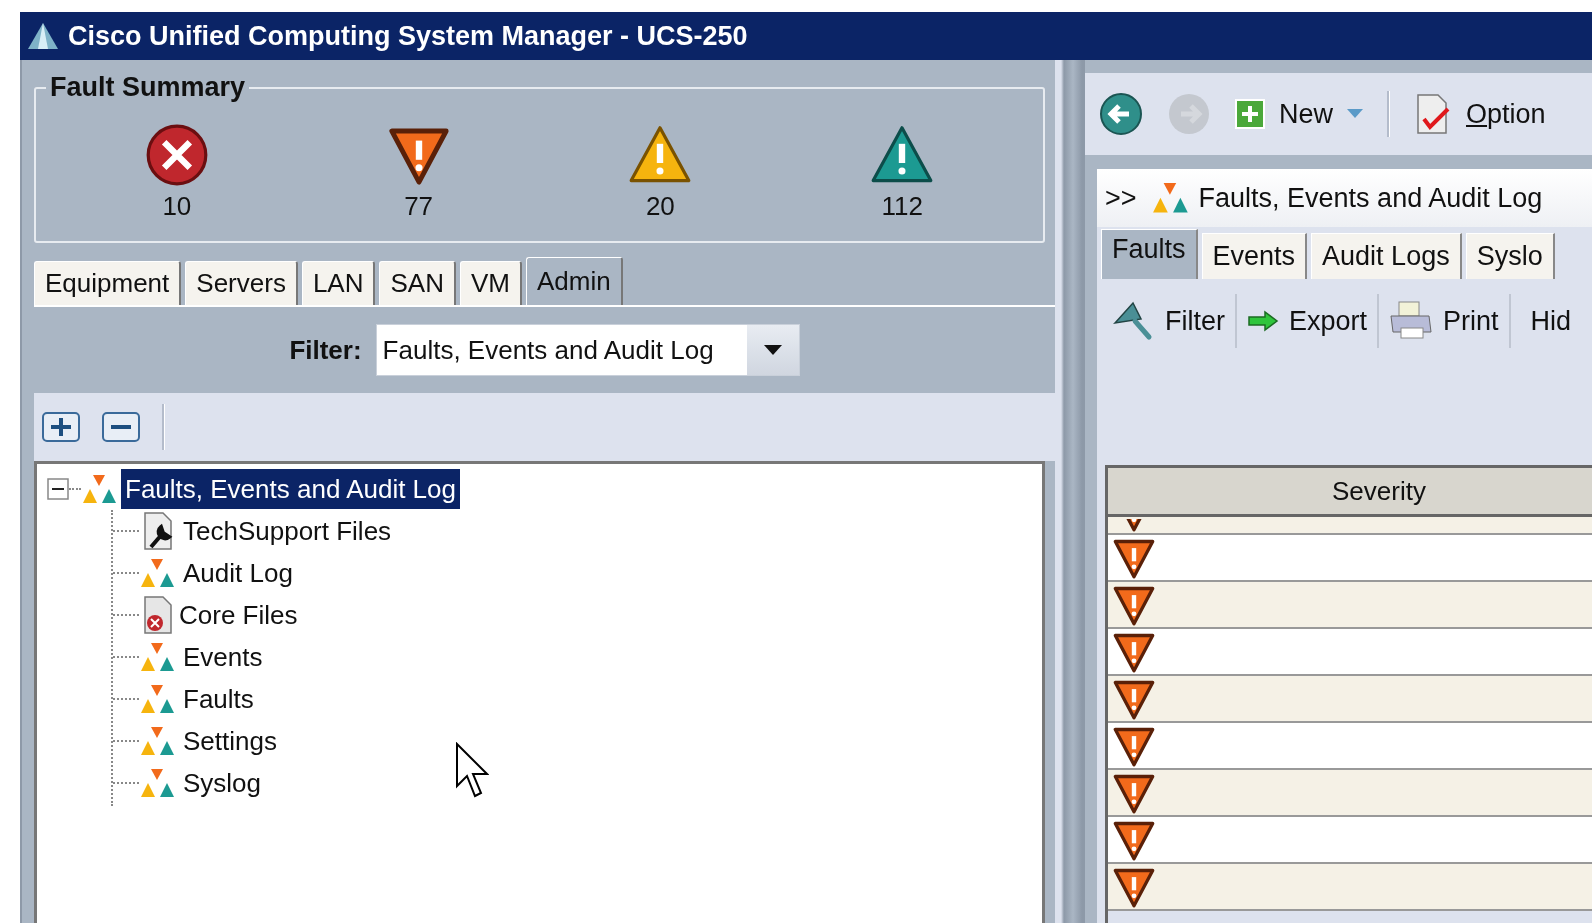 This screenshot has width=1592, height=923. What do you see at coordinates (1121, 114) in the screenshot?
I see `back-icon` at bounding box center [1121, 114].